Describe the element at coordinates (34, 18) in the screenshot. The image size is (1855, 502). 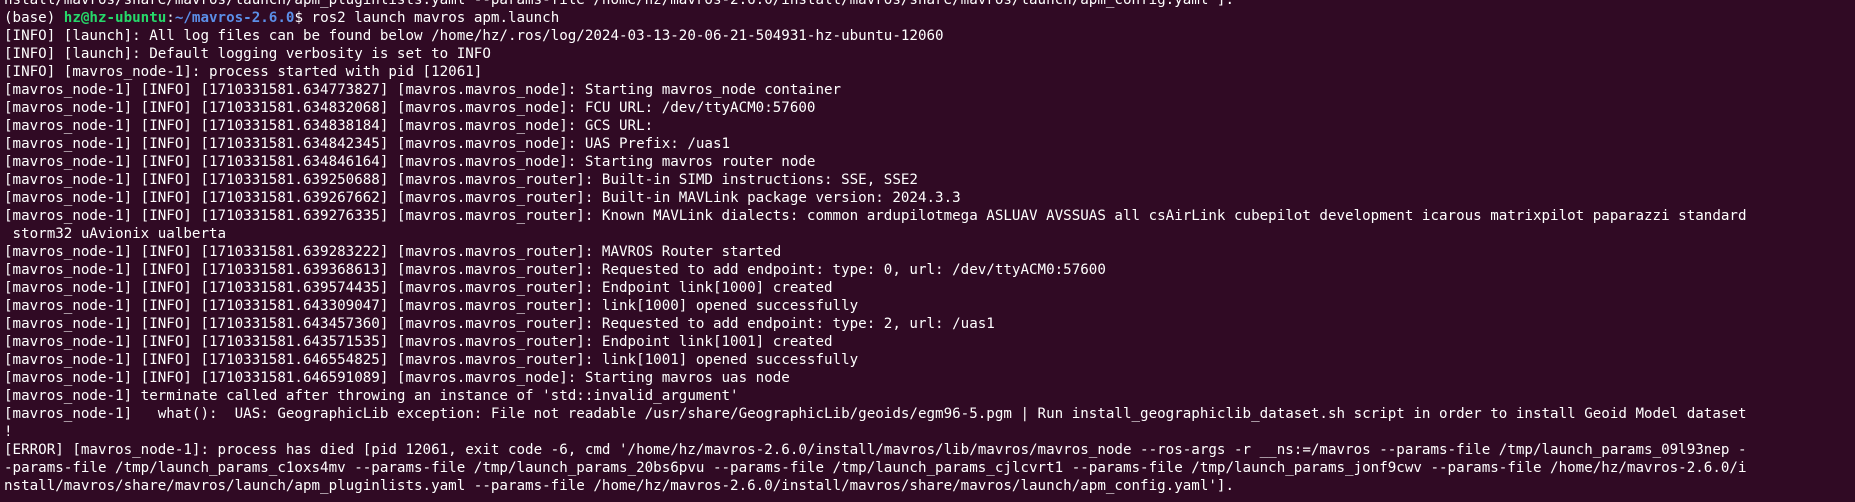
I see `conda-env-label: (base)` at that location.